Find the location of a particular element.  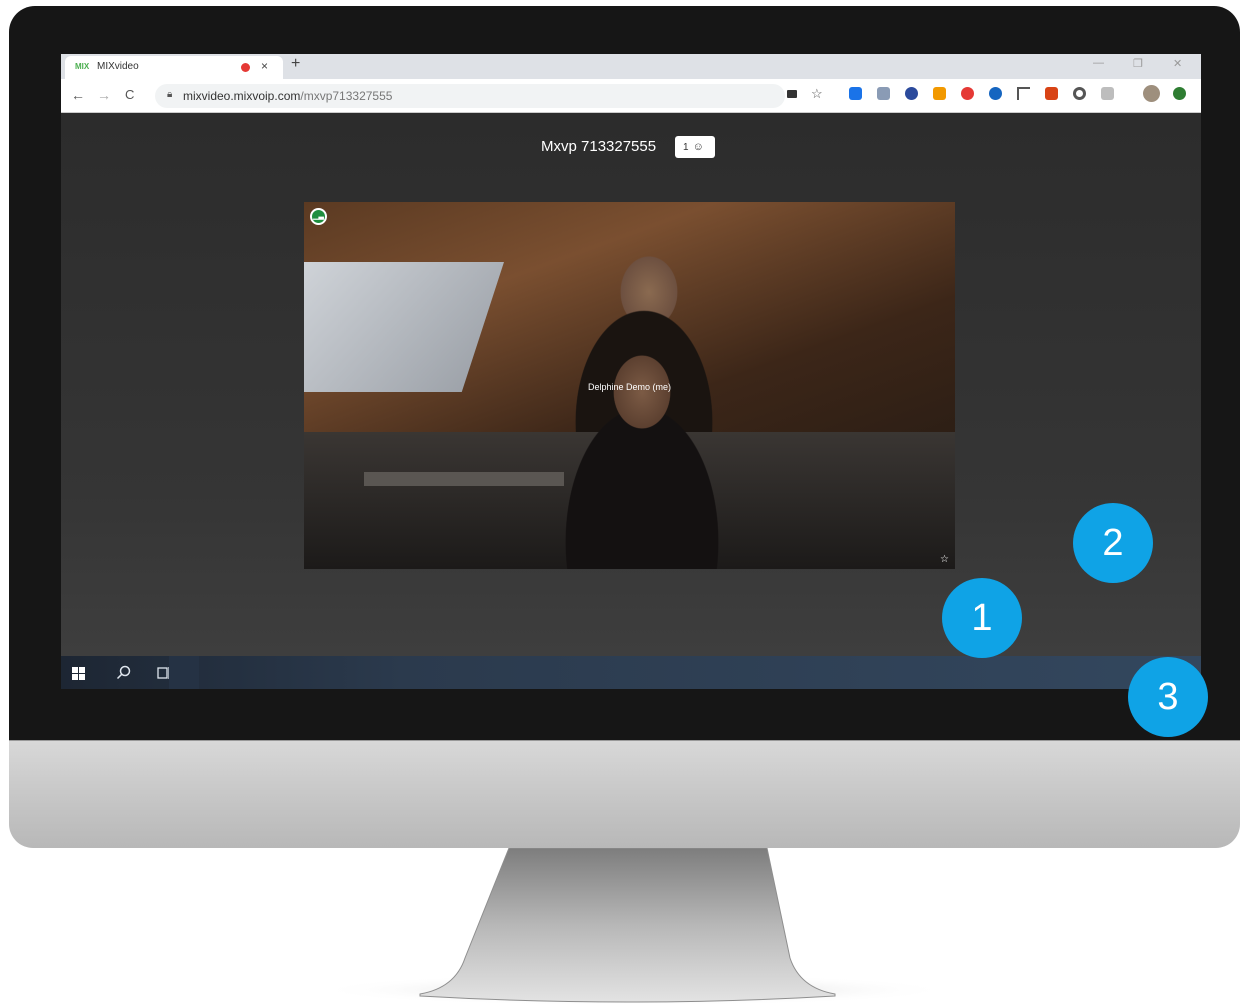

extension-circle-icon is located at coordinates (1079, 93).